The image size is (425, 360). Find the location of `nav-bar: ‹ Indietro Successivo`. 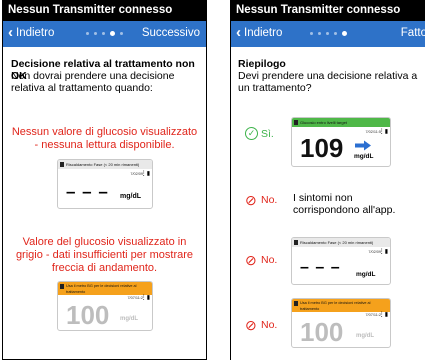

nav-bar: ‹ Indietro Successivo is located at coordinates (104, 34).